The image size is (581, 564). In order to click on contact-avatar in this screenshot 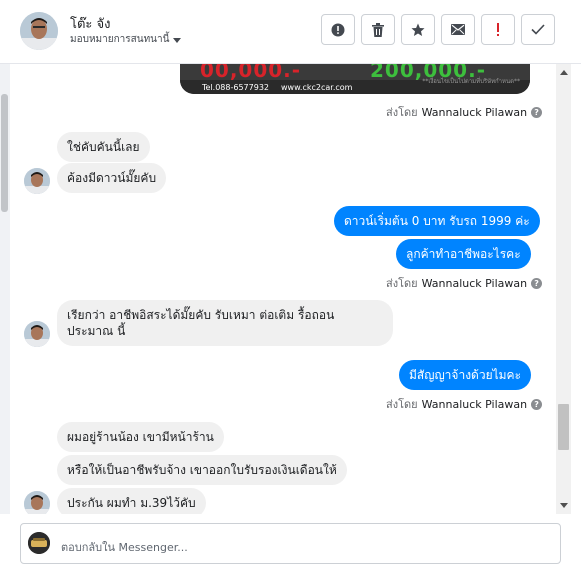, I will do `click(39, 31)`.